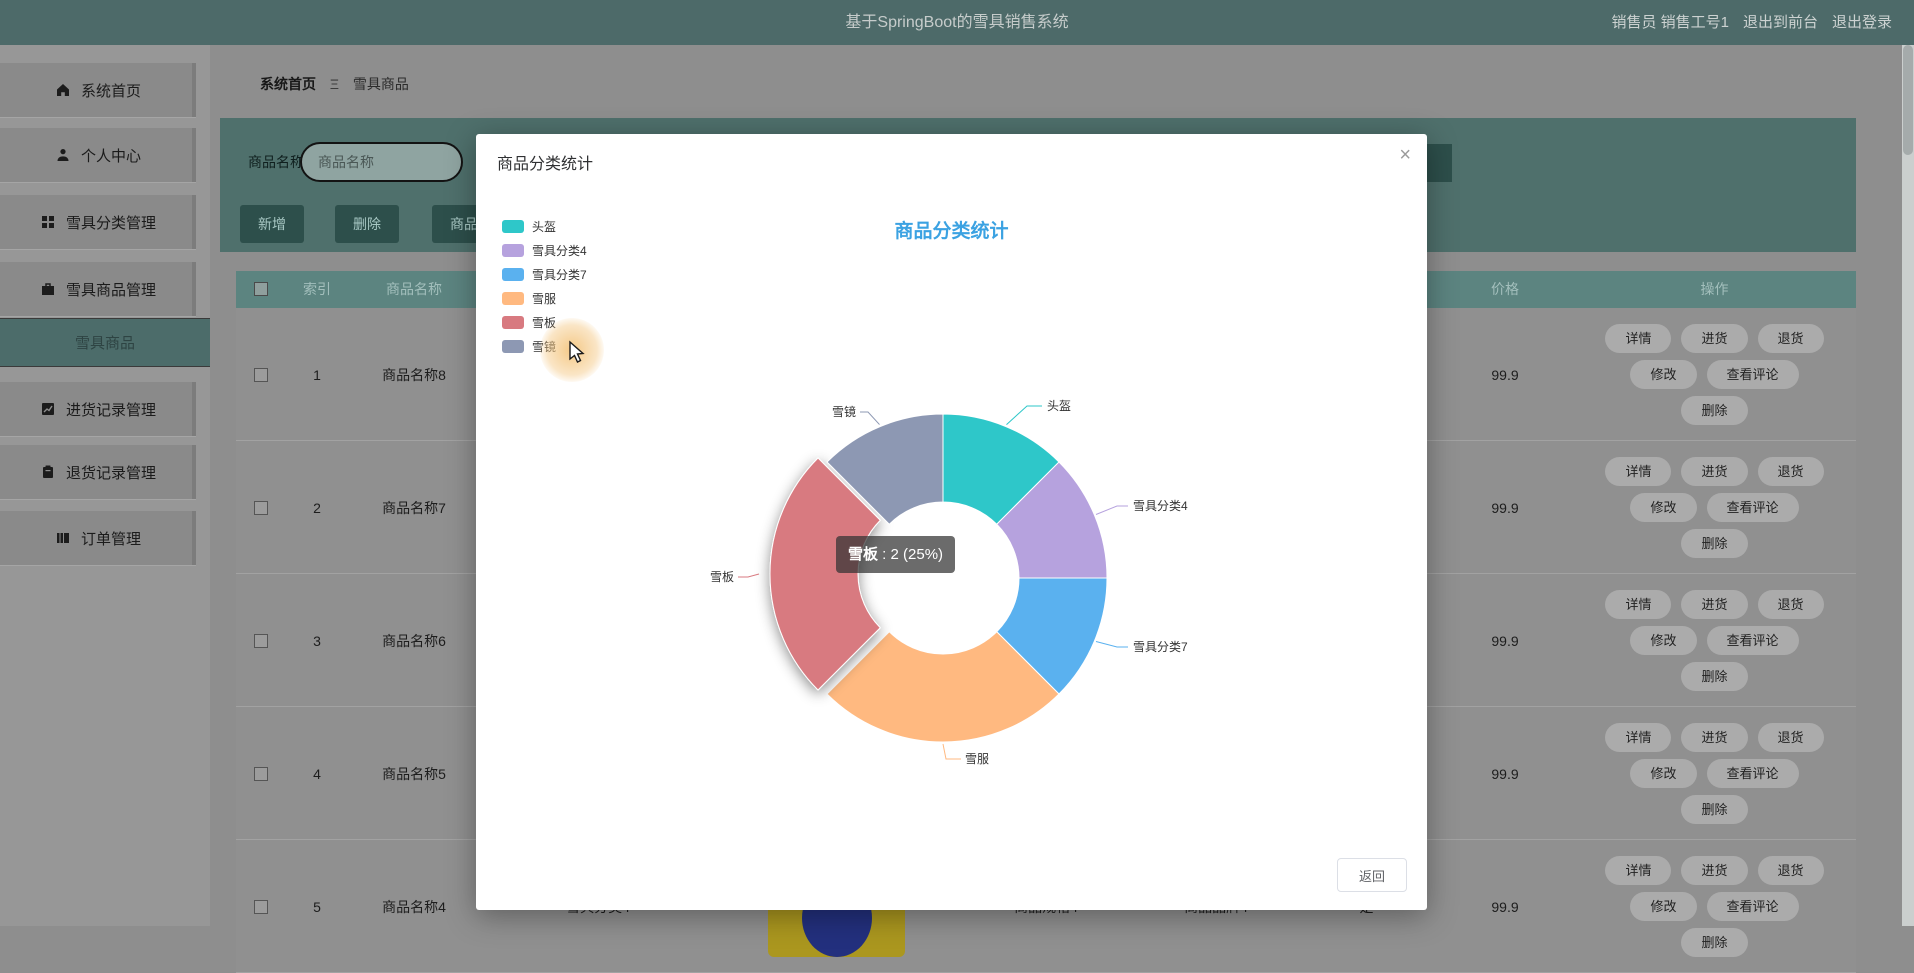 This screenshot has height=973, width=1914. Describe the element at coordinates (1372, 875) in the screenshot. I see `back-button: 返回` at that location.